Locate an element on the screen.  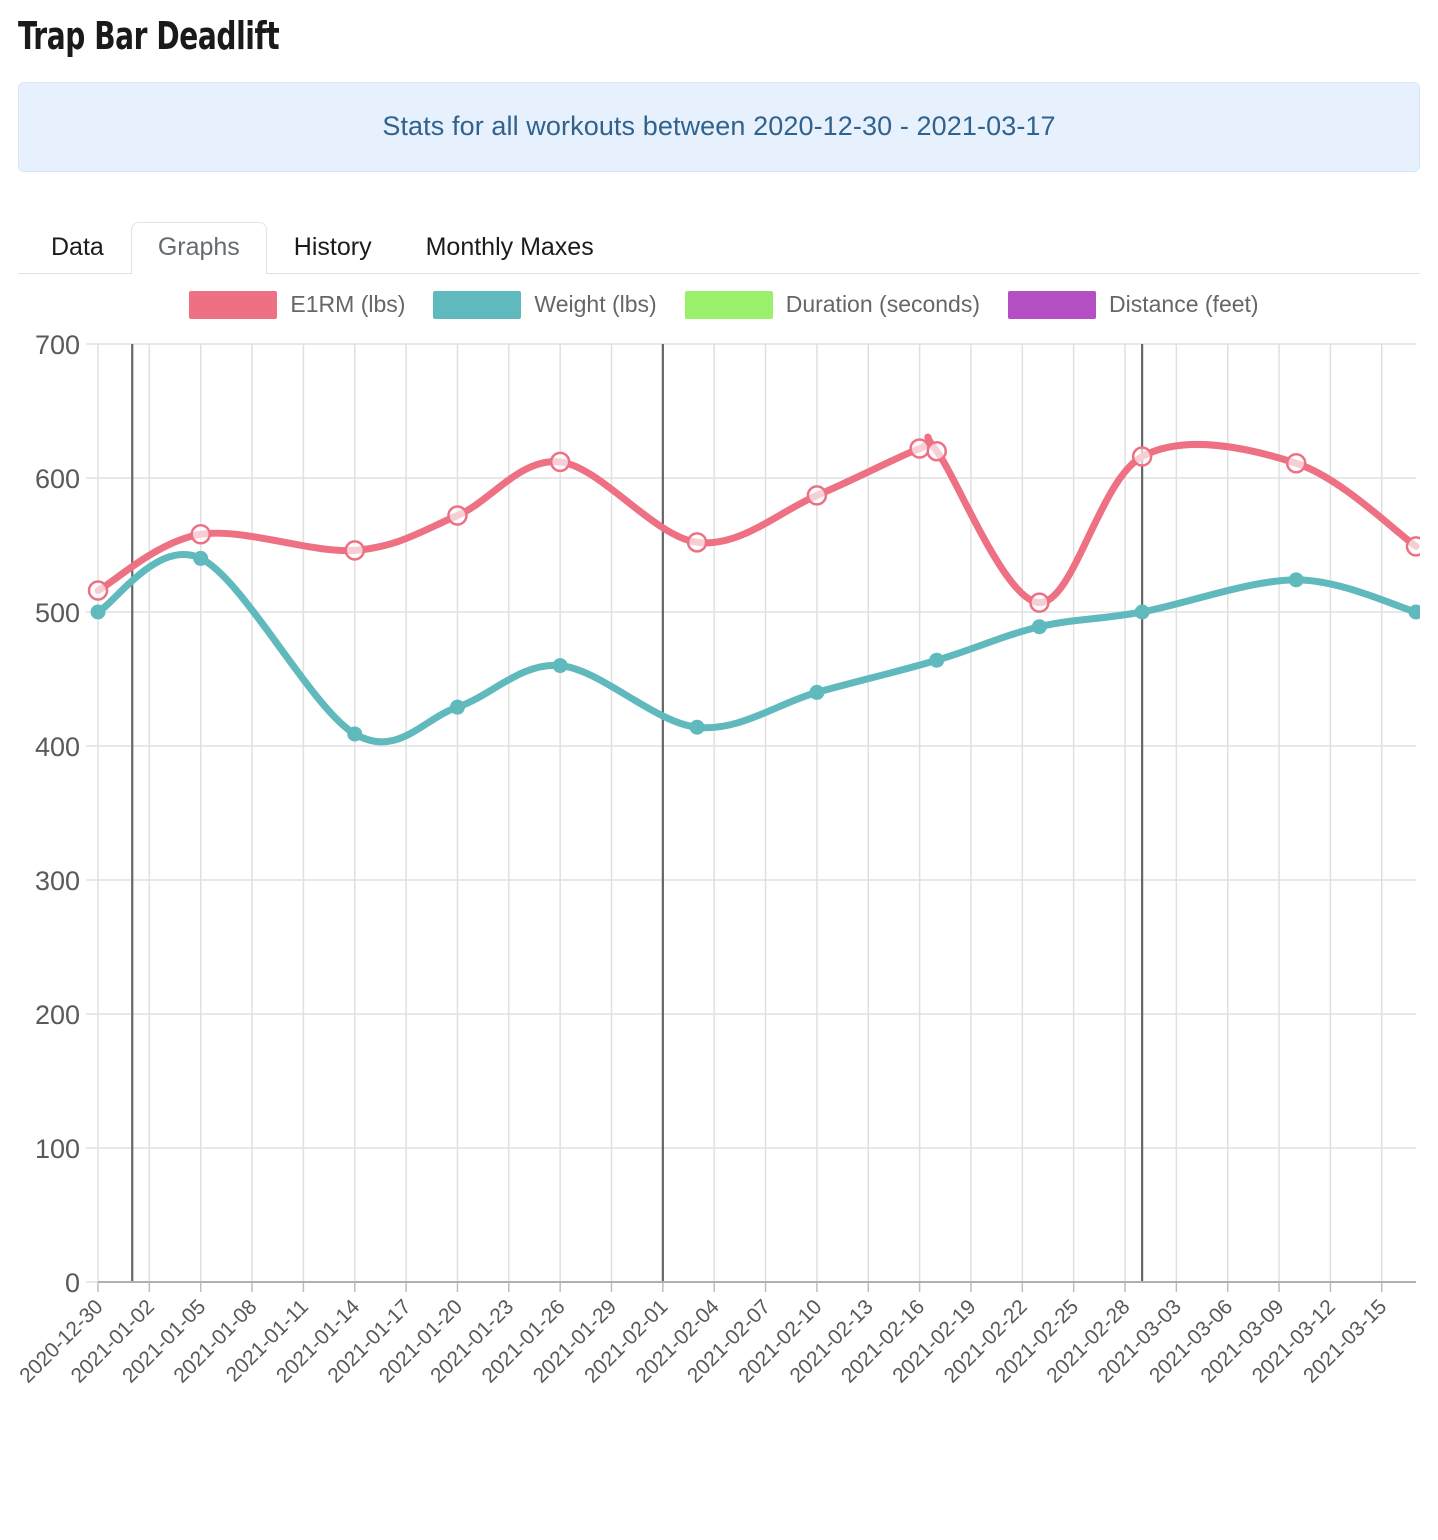
y-tick-label: 0 is located at coordinates (72, 1283).